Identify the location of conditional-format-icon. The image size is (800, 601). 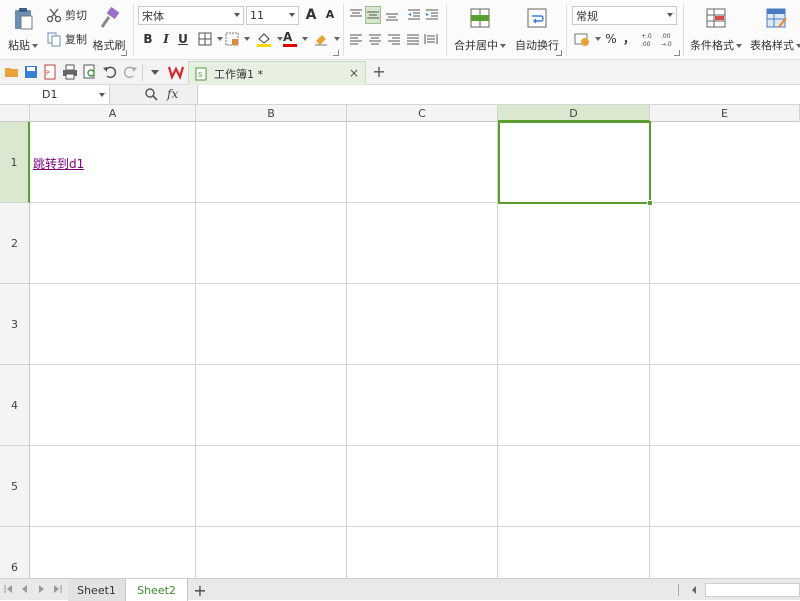
(716, 18).